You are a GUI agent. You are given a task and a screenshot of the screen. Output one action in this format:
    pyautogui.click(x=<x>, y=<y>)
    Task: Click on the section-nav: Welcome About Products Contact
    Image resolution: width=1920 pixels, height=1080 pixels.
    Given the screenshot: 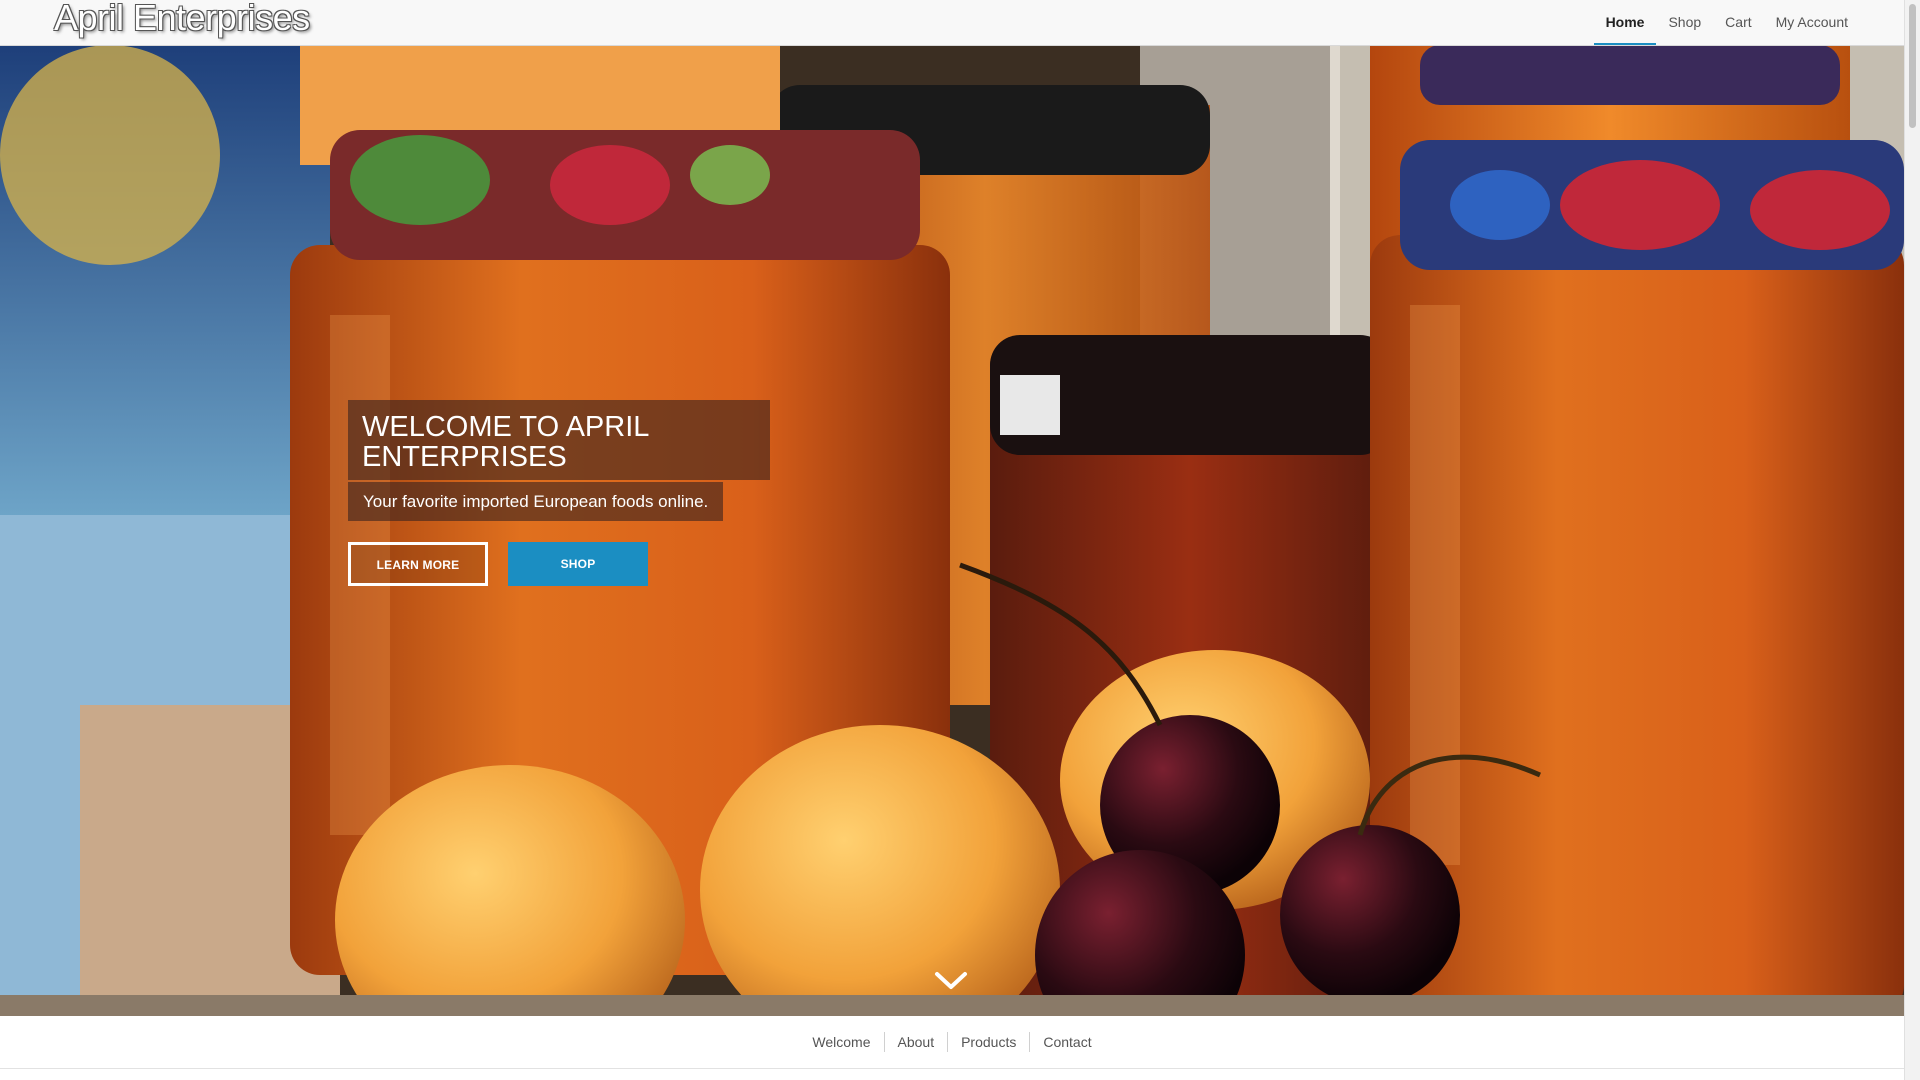 What is the action you would take?
    pyautogui.click(x=952, y=1042)
    